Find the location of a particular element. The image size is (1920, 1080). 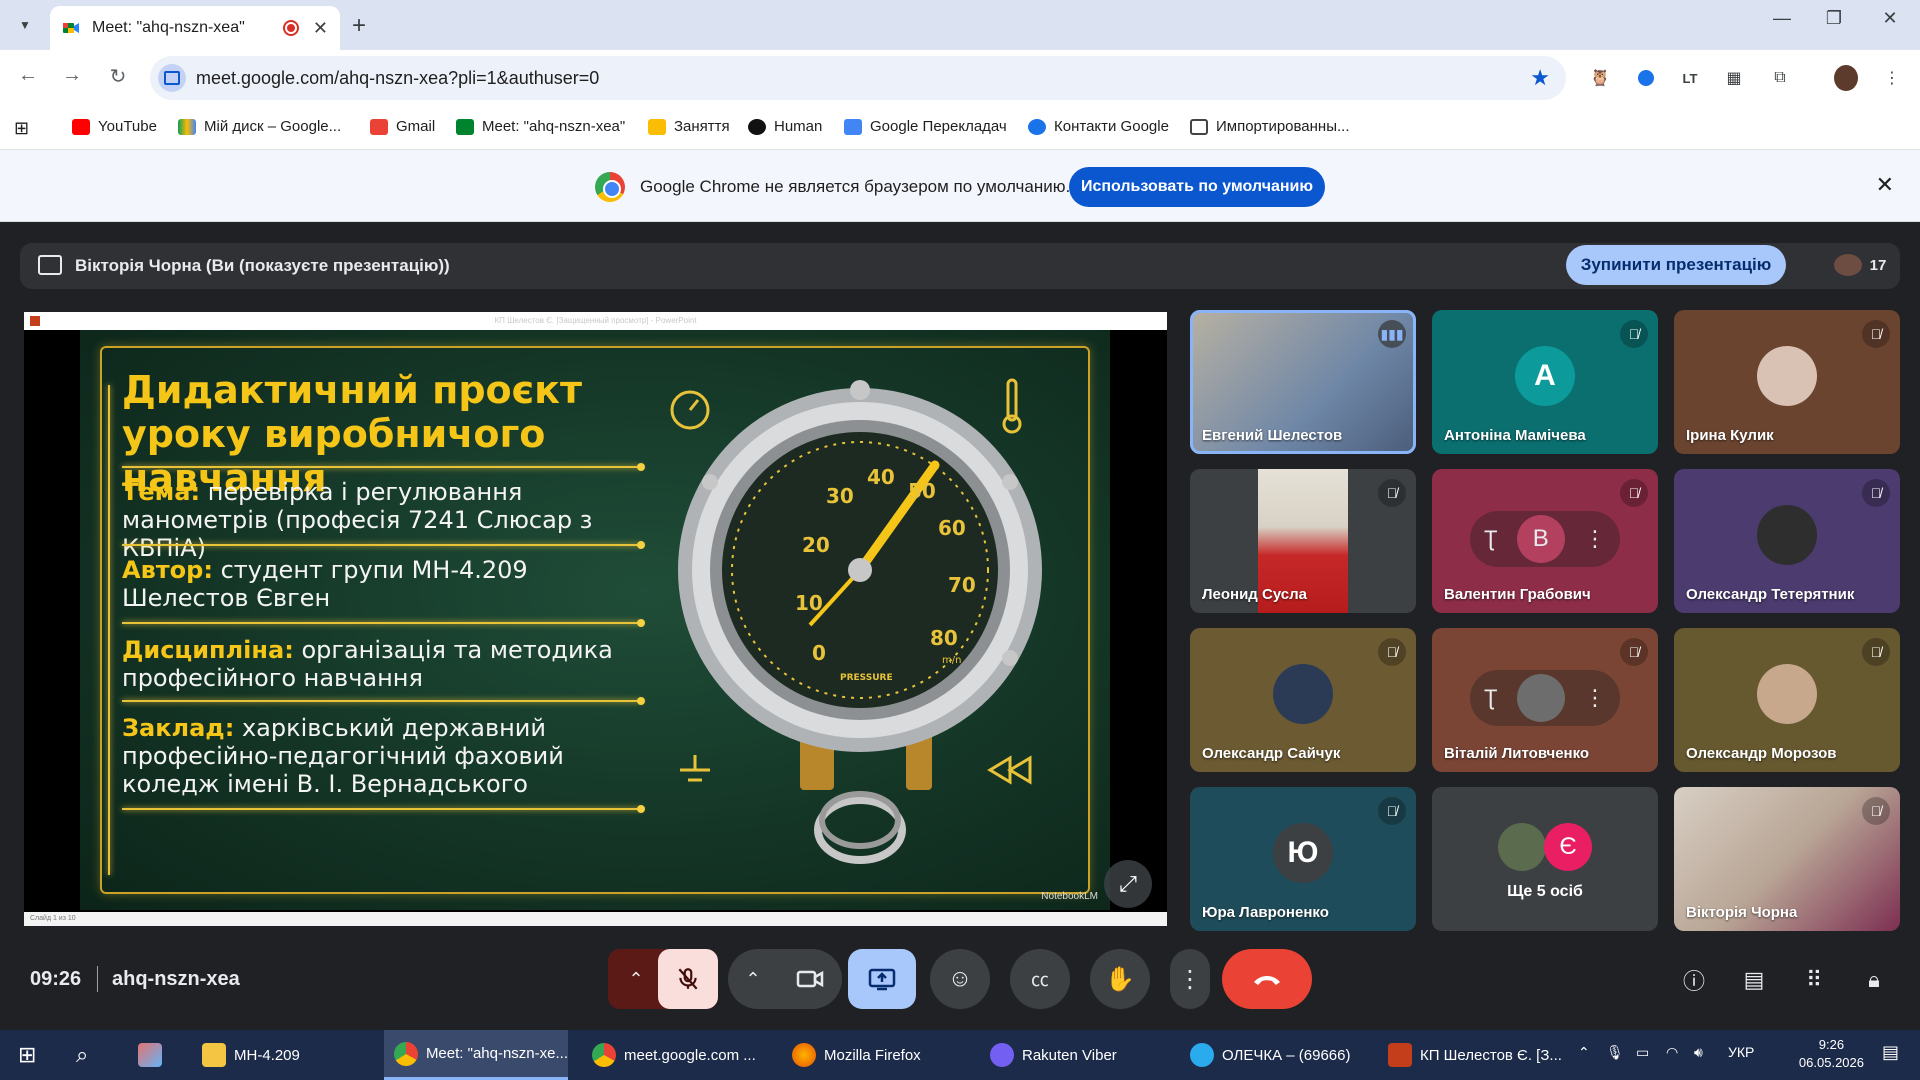

extensions-puzzle-icon: ⧉ is located at coordinates (1780, 78).